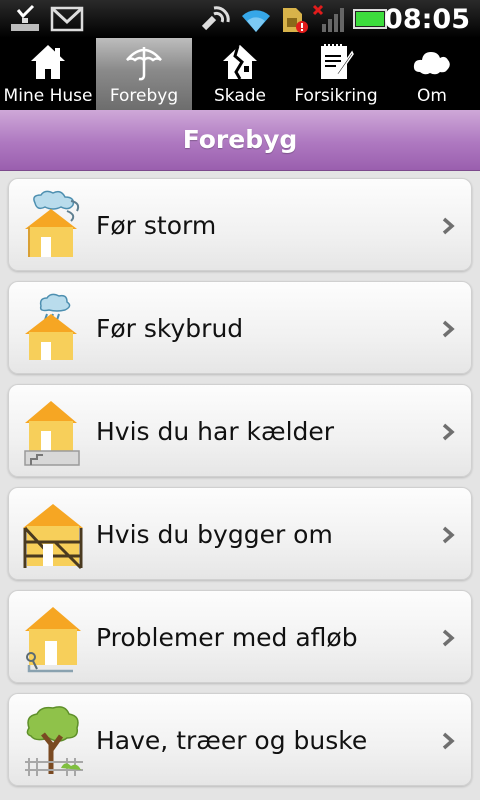 This screenshot has width=480, height=800. Describe the element at coordinates (53, 640) in the screenshot. I see `house-drain-icon` at that location.